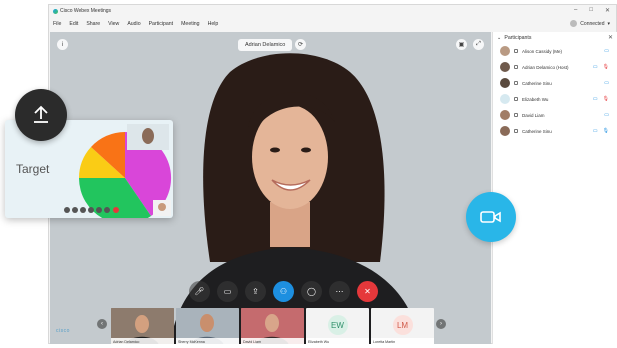 Image resolution: width=617 pixels, height=348 pixels. Describe the element at coordinates (252, 341) in the screenshot. I see `tile-name: David Liam` at that location.